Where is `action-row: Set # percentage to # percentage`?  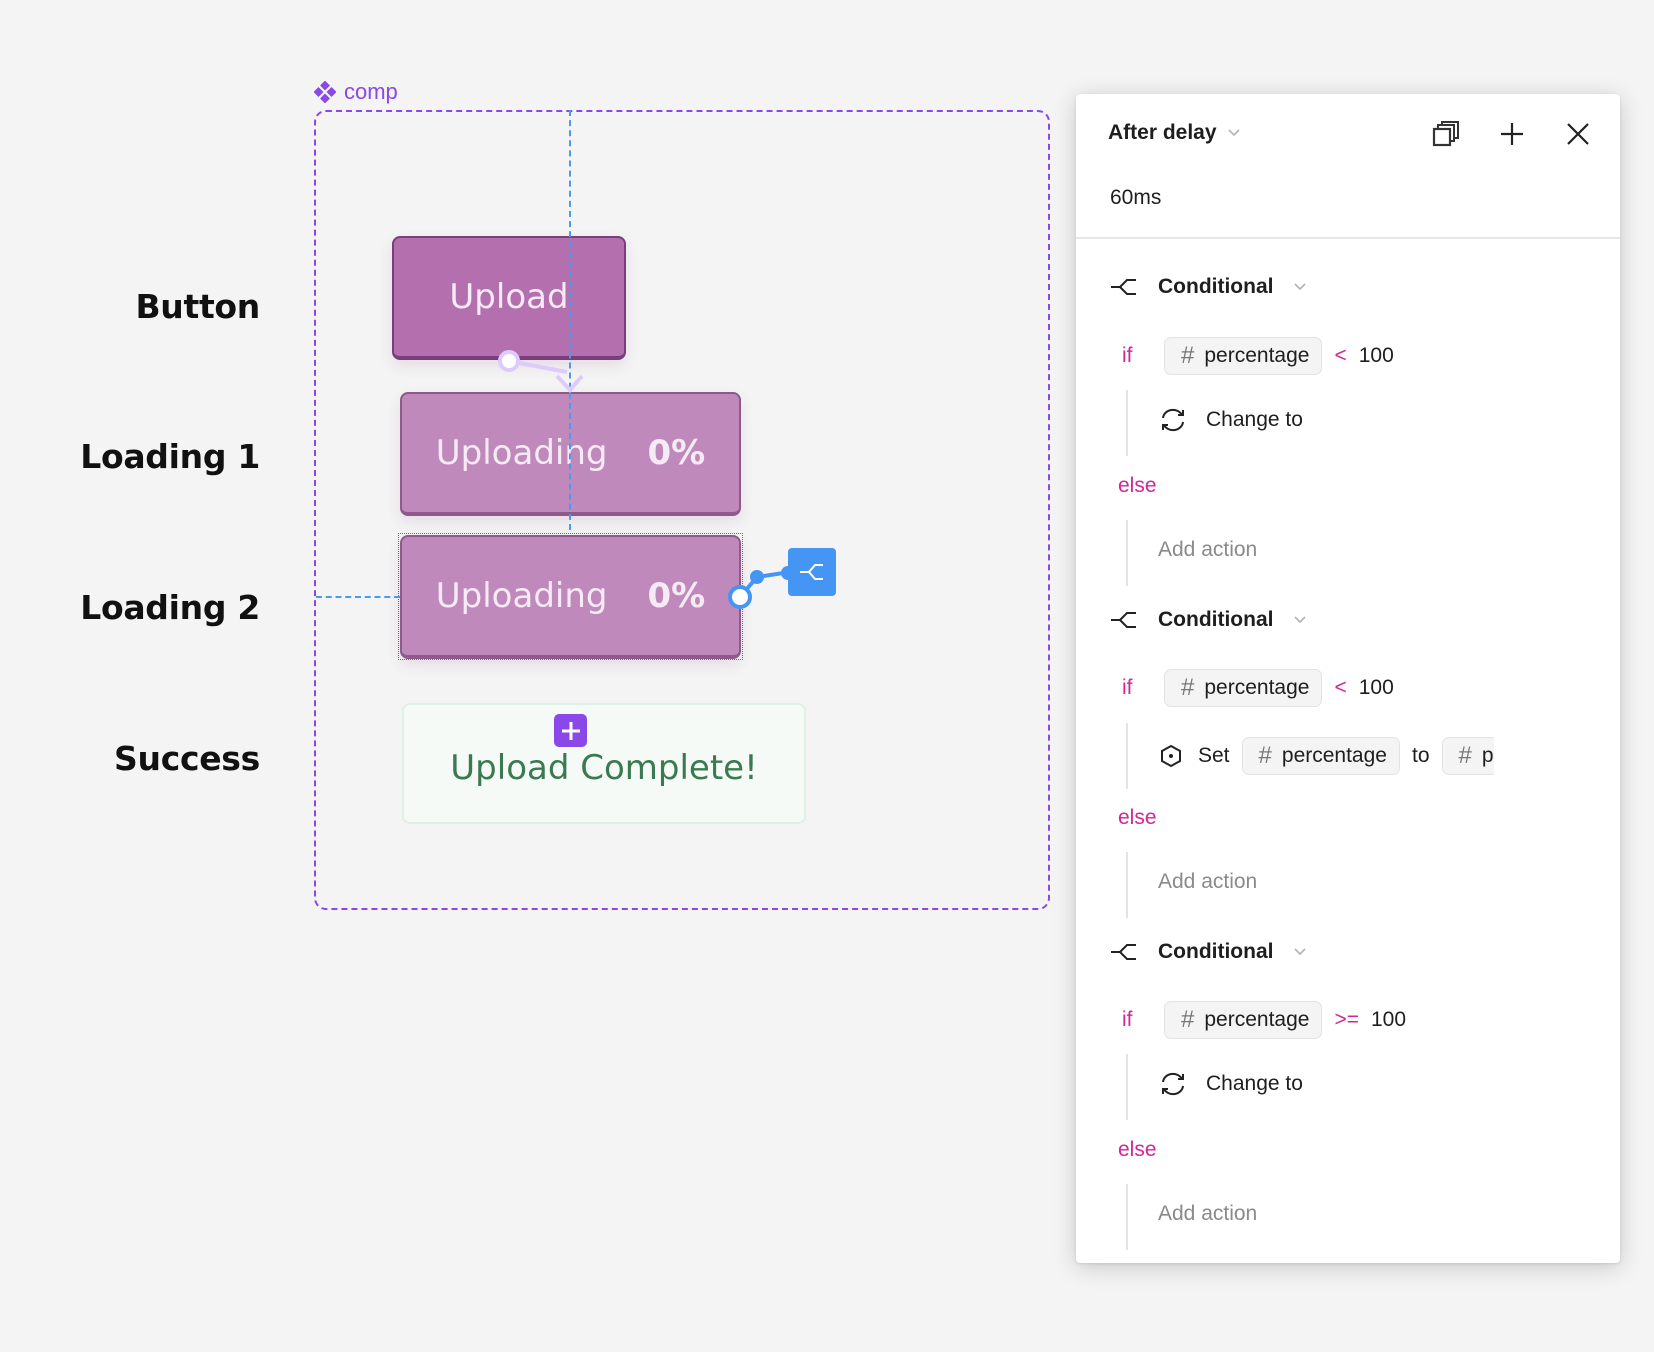
action-row: Set # percentage to # percentage is located at coordinates (1326, 756).